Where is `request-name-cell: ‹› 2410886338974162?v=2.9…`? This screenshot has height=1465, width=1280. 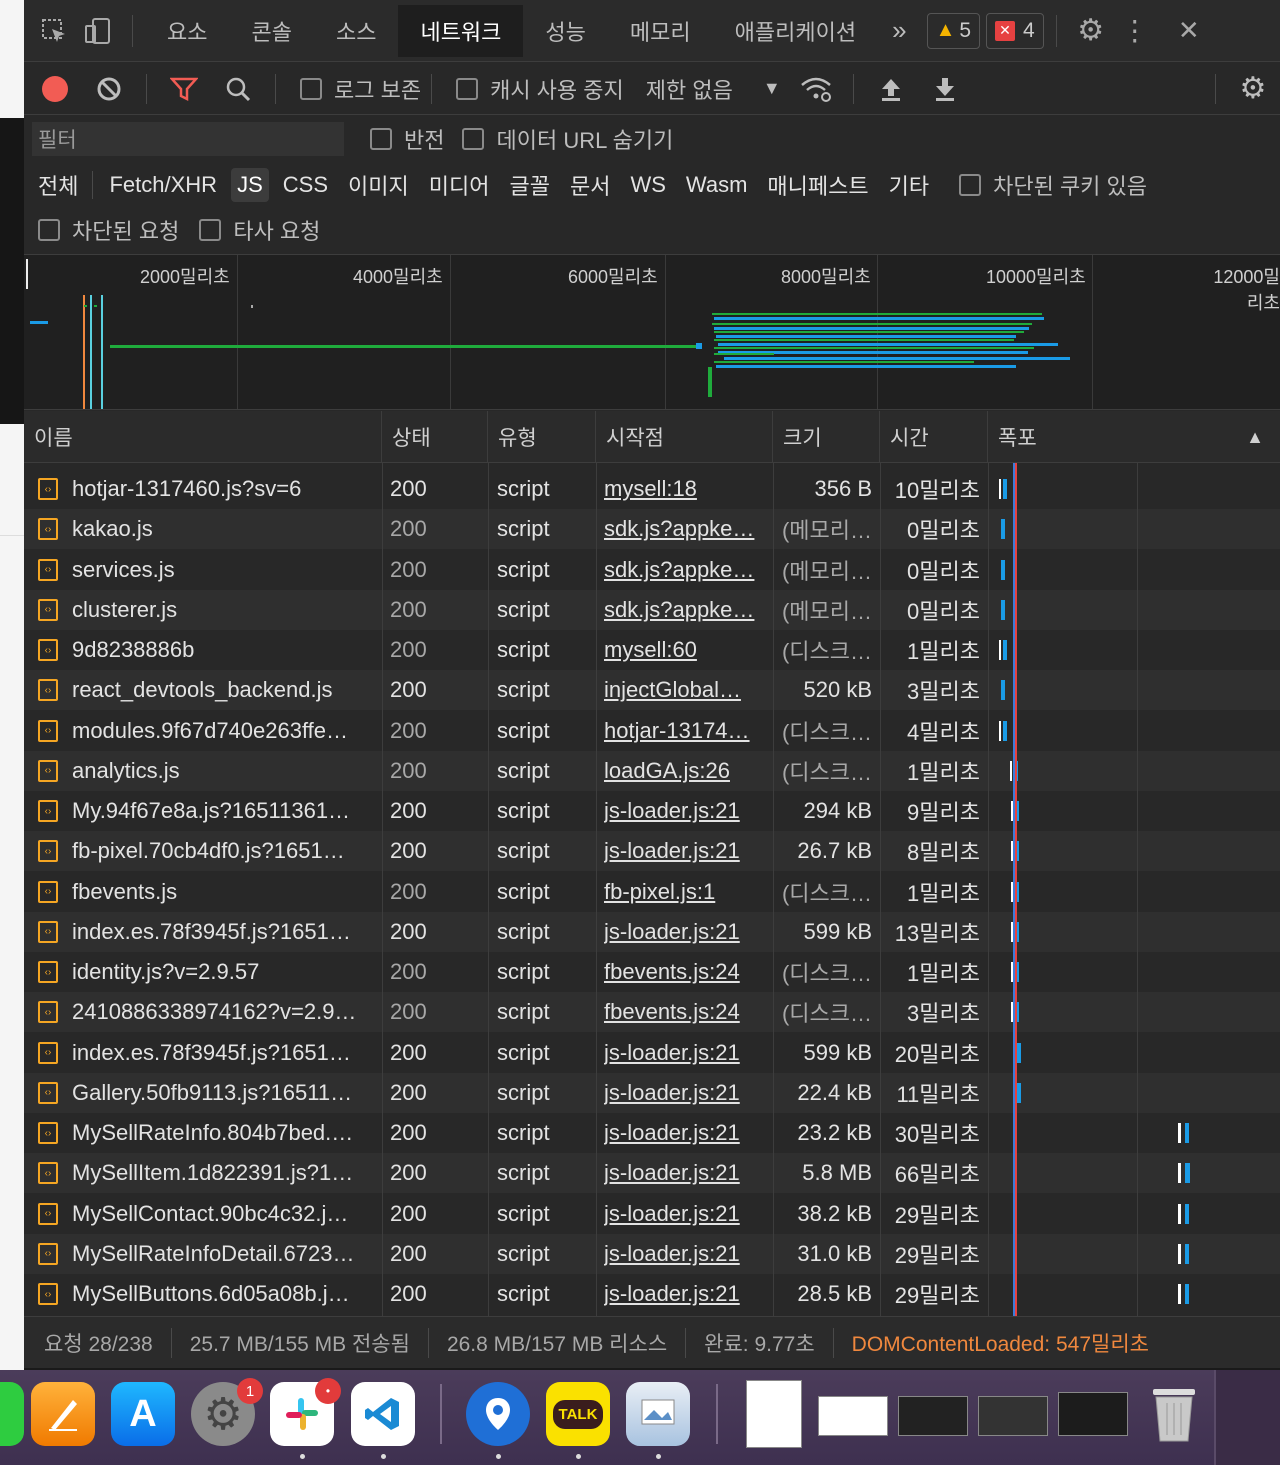 request-name-cell: ‹› 2410886338974162?v=2.9… is located at coordinates (202, 1012).